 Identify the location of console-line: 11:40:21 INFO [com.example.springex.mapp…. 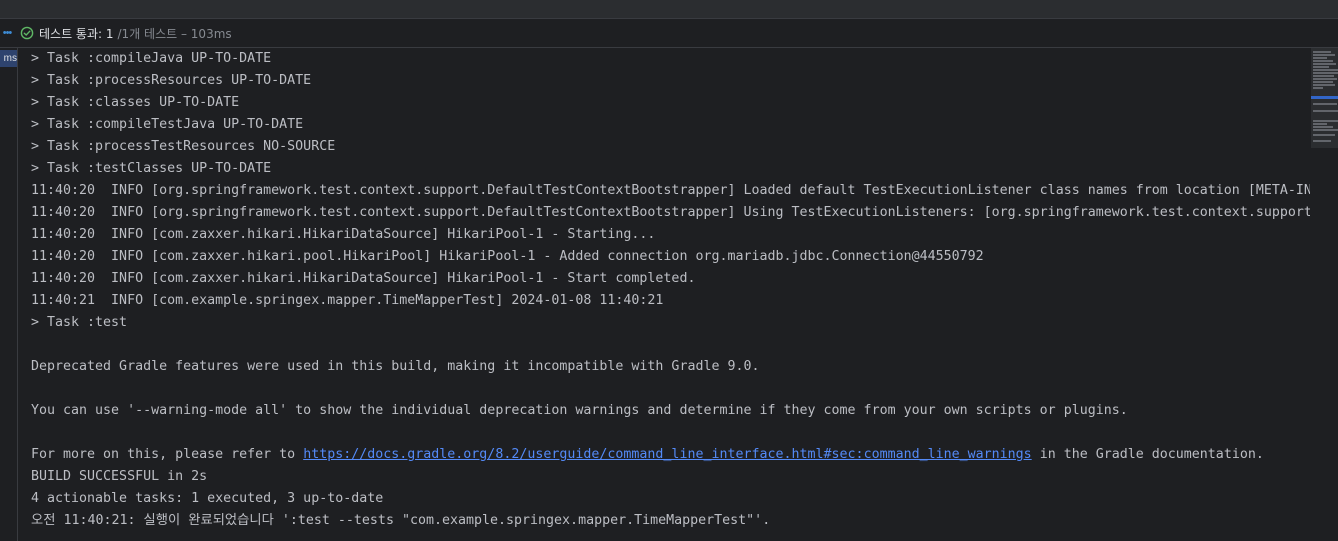
(347, 300).